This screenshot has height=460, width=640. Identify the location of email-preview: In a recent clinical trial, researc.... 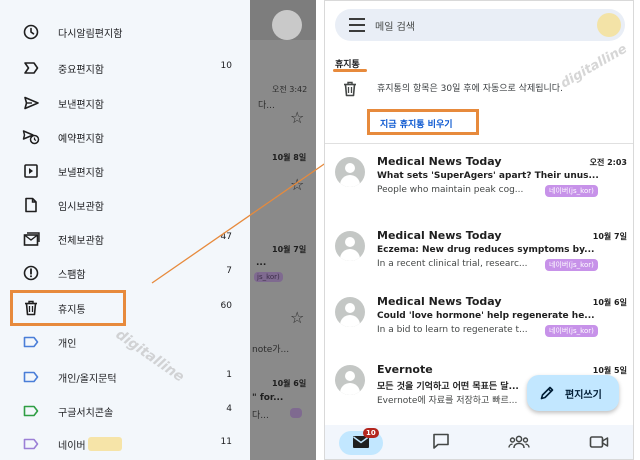
(452, 264).